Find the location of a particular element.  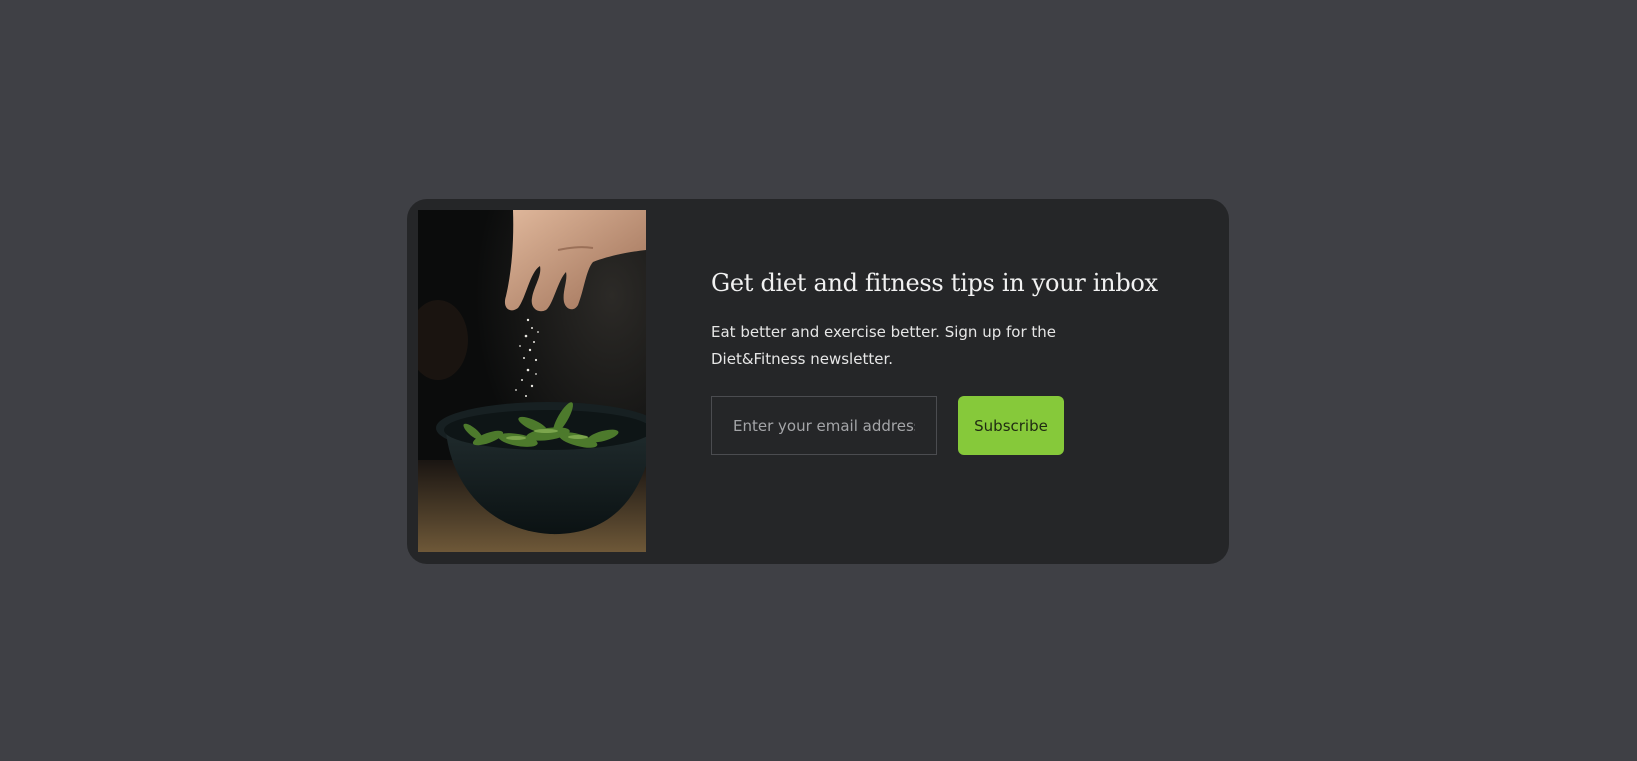

newsletter-title: Get diet and fitness tips in your inbox is located at coordinates (934, 283).